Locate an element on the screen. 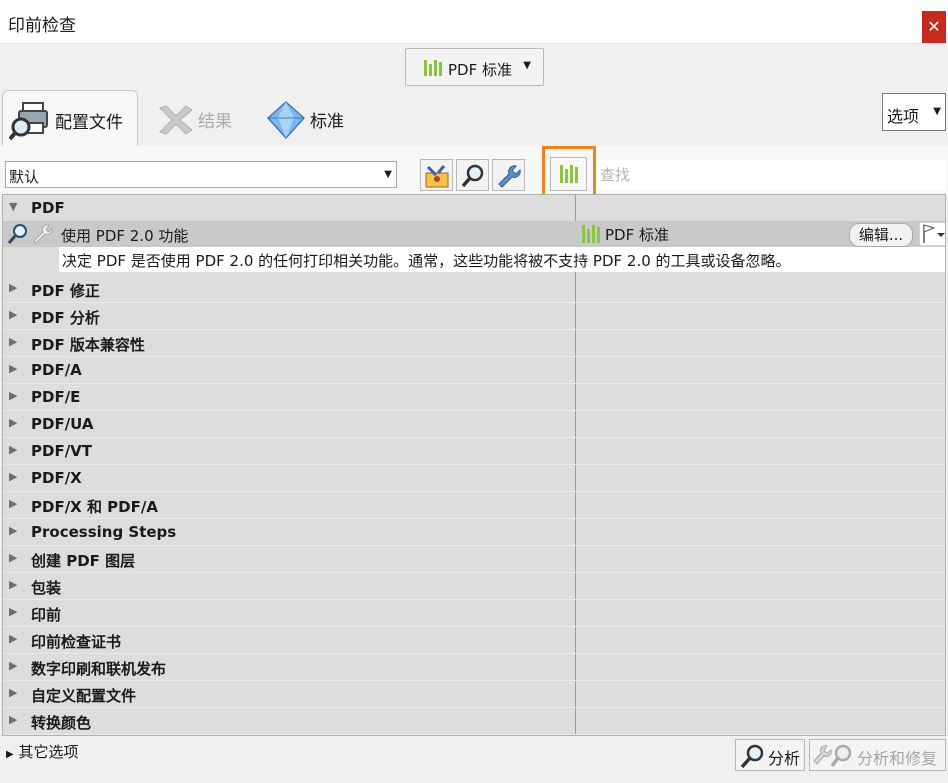 The width and height of the screenshot is (948, 783). options-select: 选项 ▼ is located at coordinates (914, 112).